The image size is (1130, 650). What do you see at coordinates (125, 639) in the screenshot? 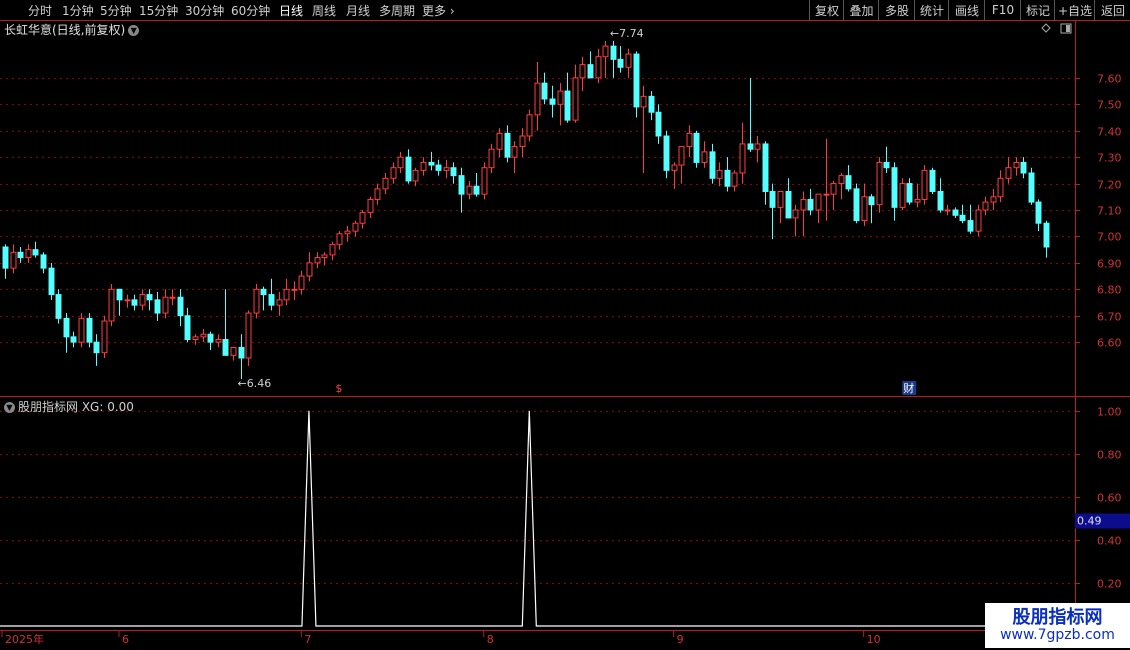
I see `time-tick-label-1: 6` at bounding box center [125, 639].